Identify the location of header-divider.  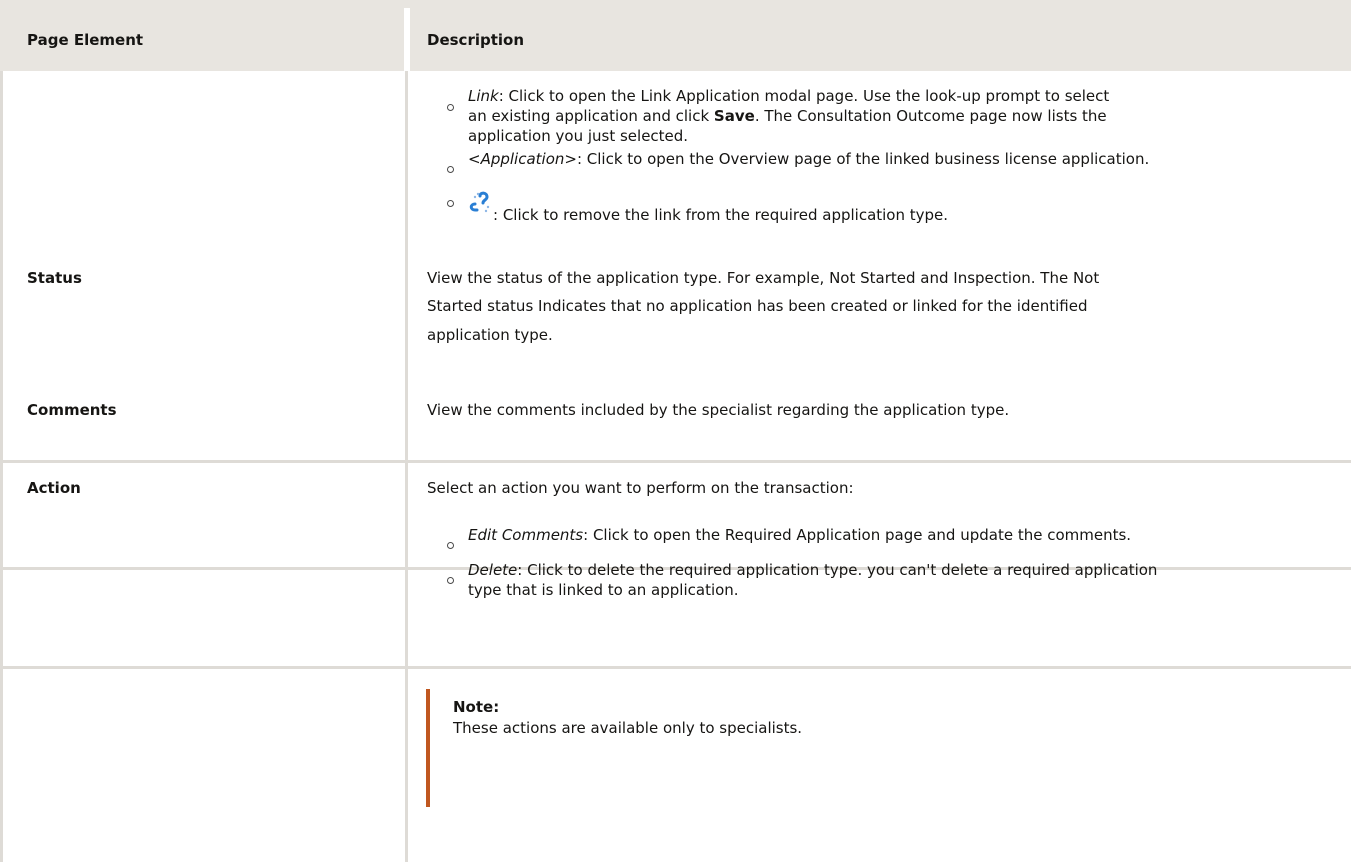
(407, 39).